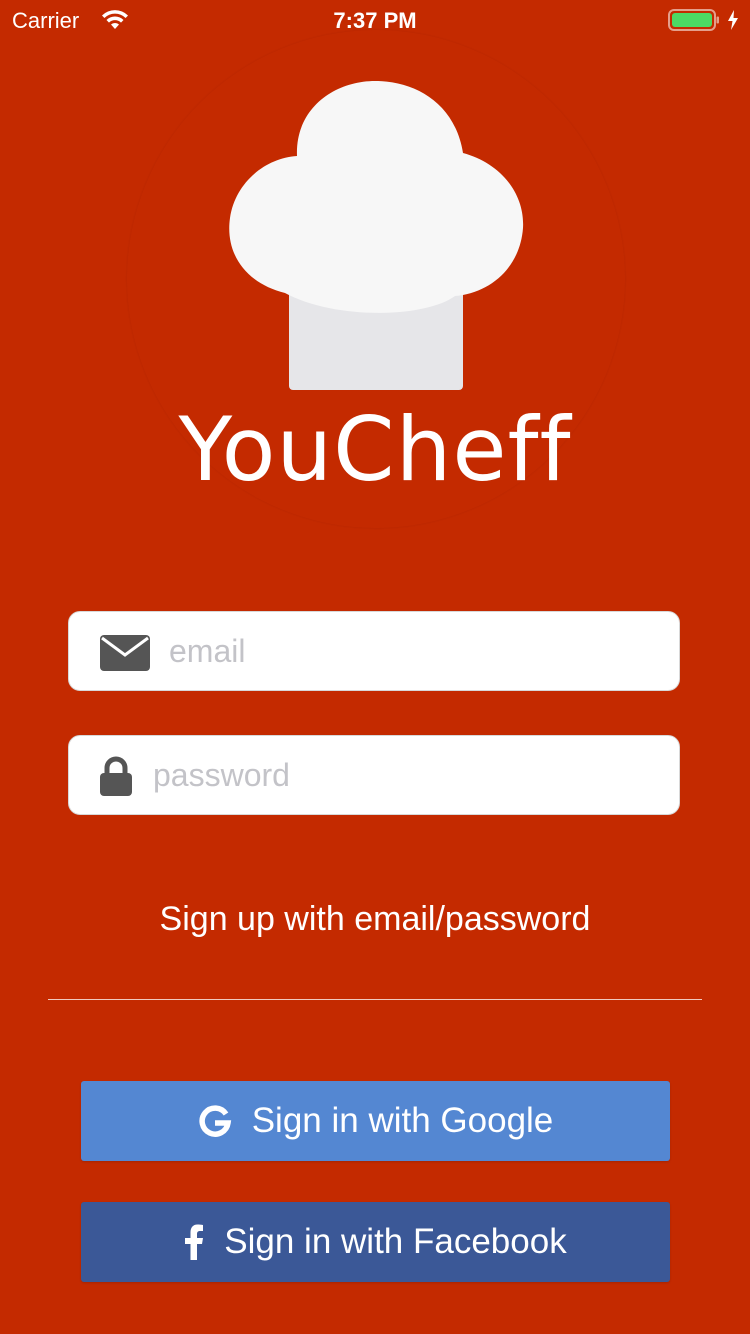  Describe the element at coordinates (419, 651) in the screenshot. I see `email-input` at that location.